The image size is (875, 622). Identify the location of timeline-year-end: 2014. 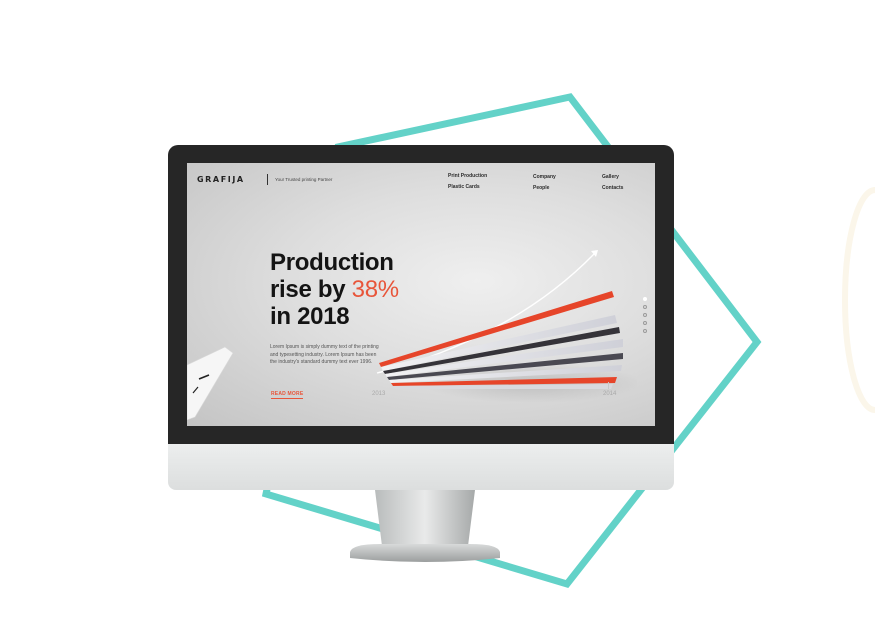
(610, 394).